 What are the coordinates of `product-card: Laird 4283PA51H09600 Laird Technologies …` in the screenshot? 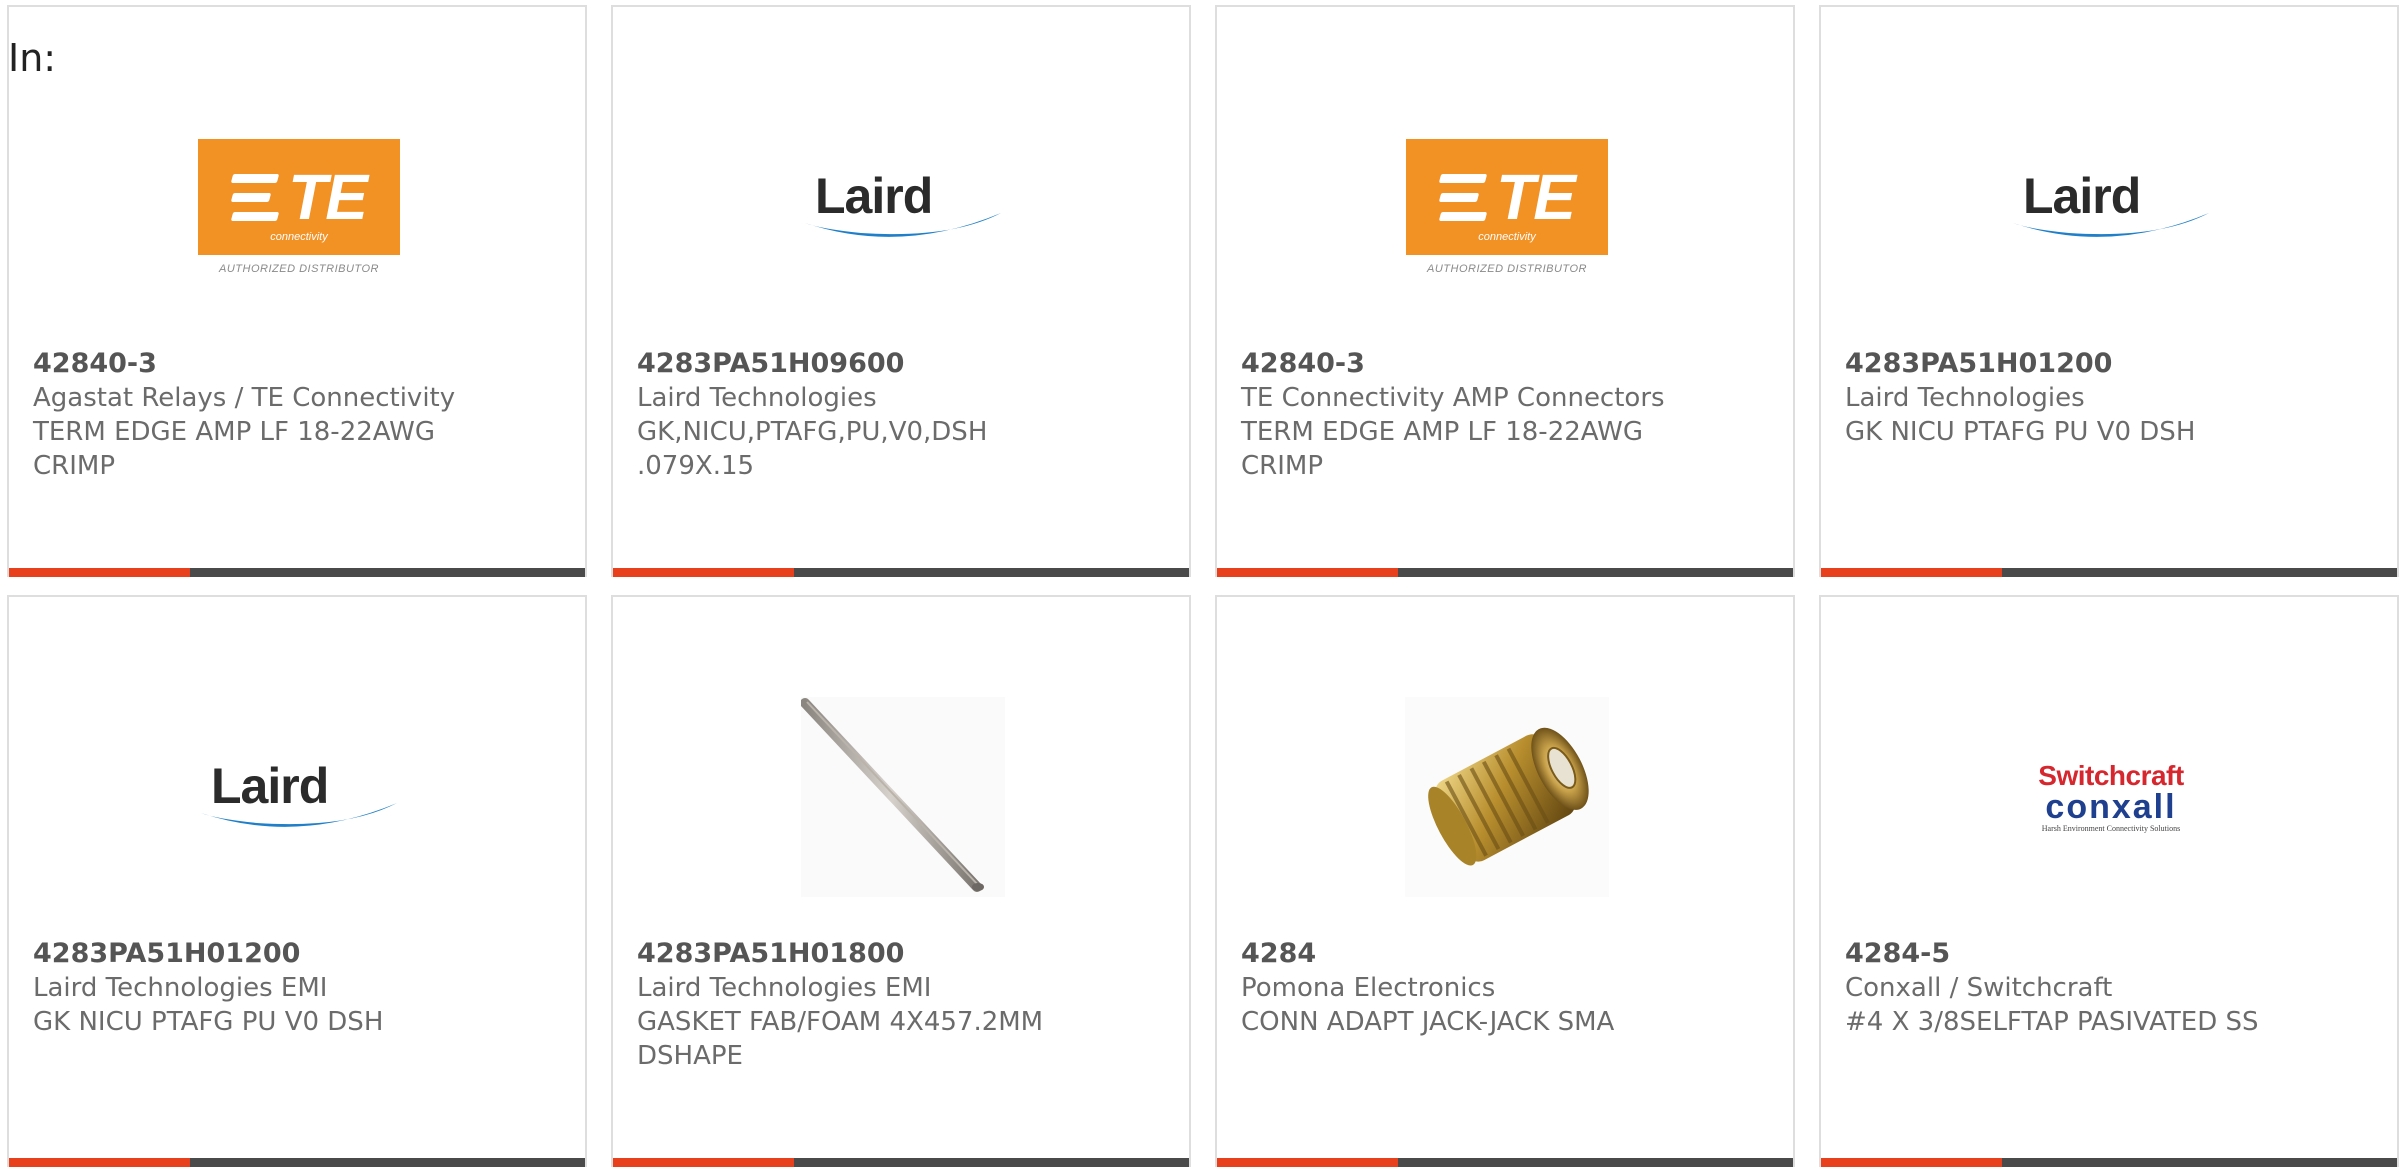 It's located at (901, 291).